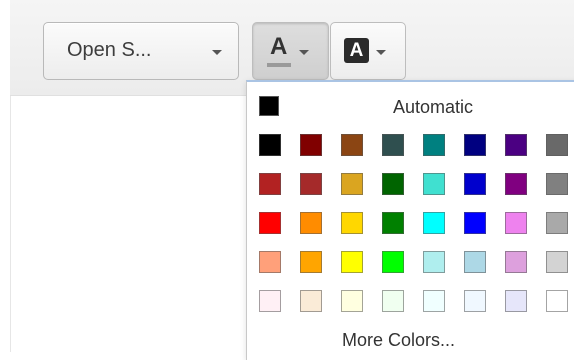  What do you see at coordinates (269, 106) in the screenshot?
I see `automatic-color-swatch` at bounding box center [269, 106].